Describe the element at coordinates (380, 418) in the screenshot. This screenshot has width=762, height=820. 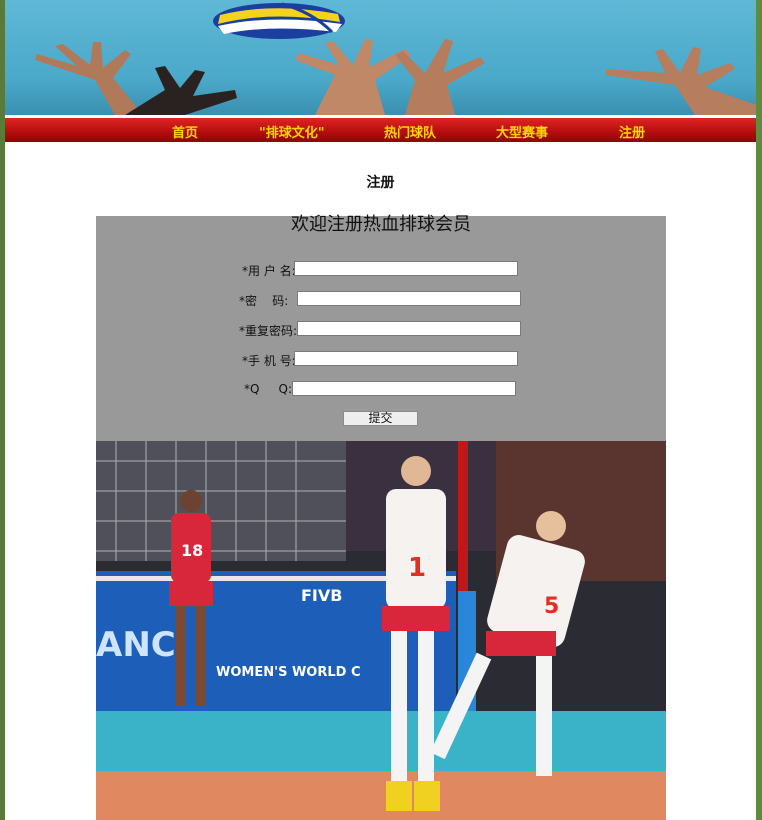
I see `submit-button: 提交` at that location.